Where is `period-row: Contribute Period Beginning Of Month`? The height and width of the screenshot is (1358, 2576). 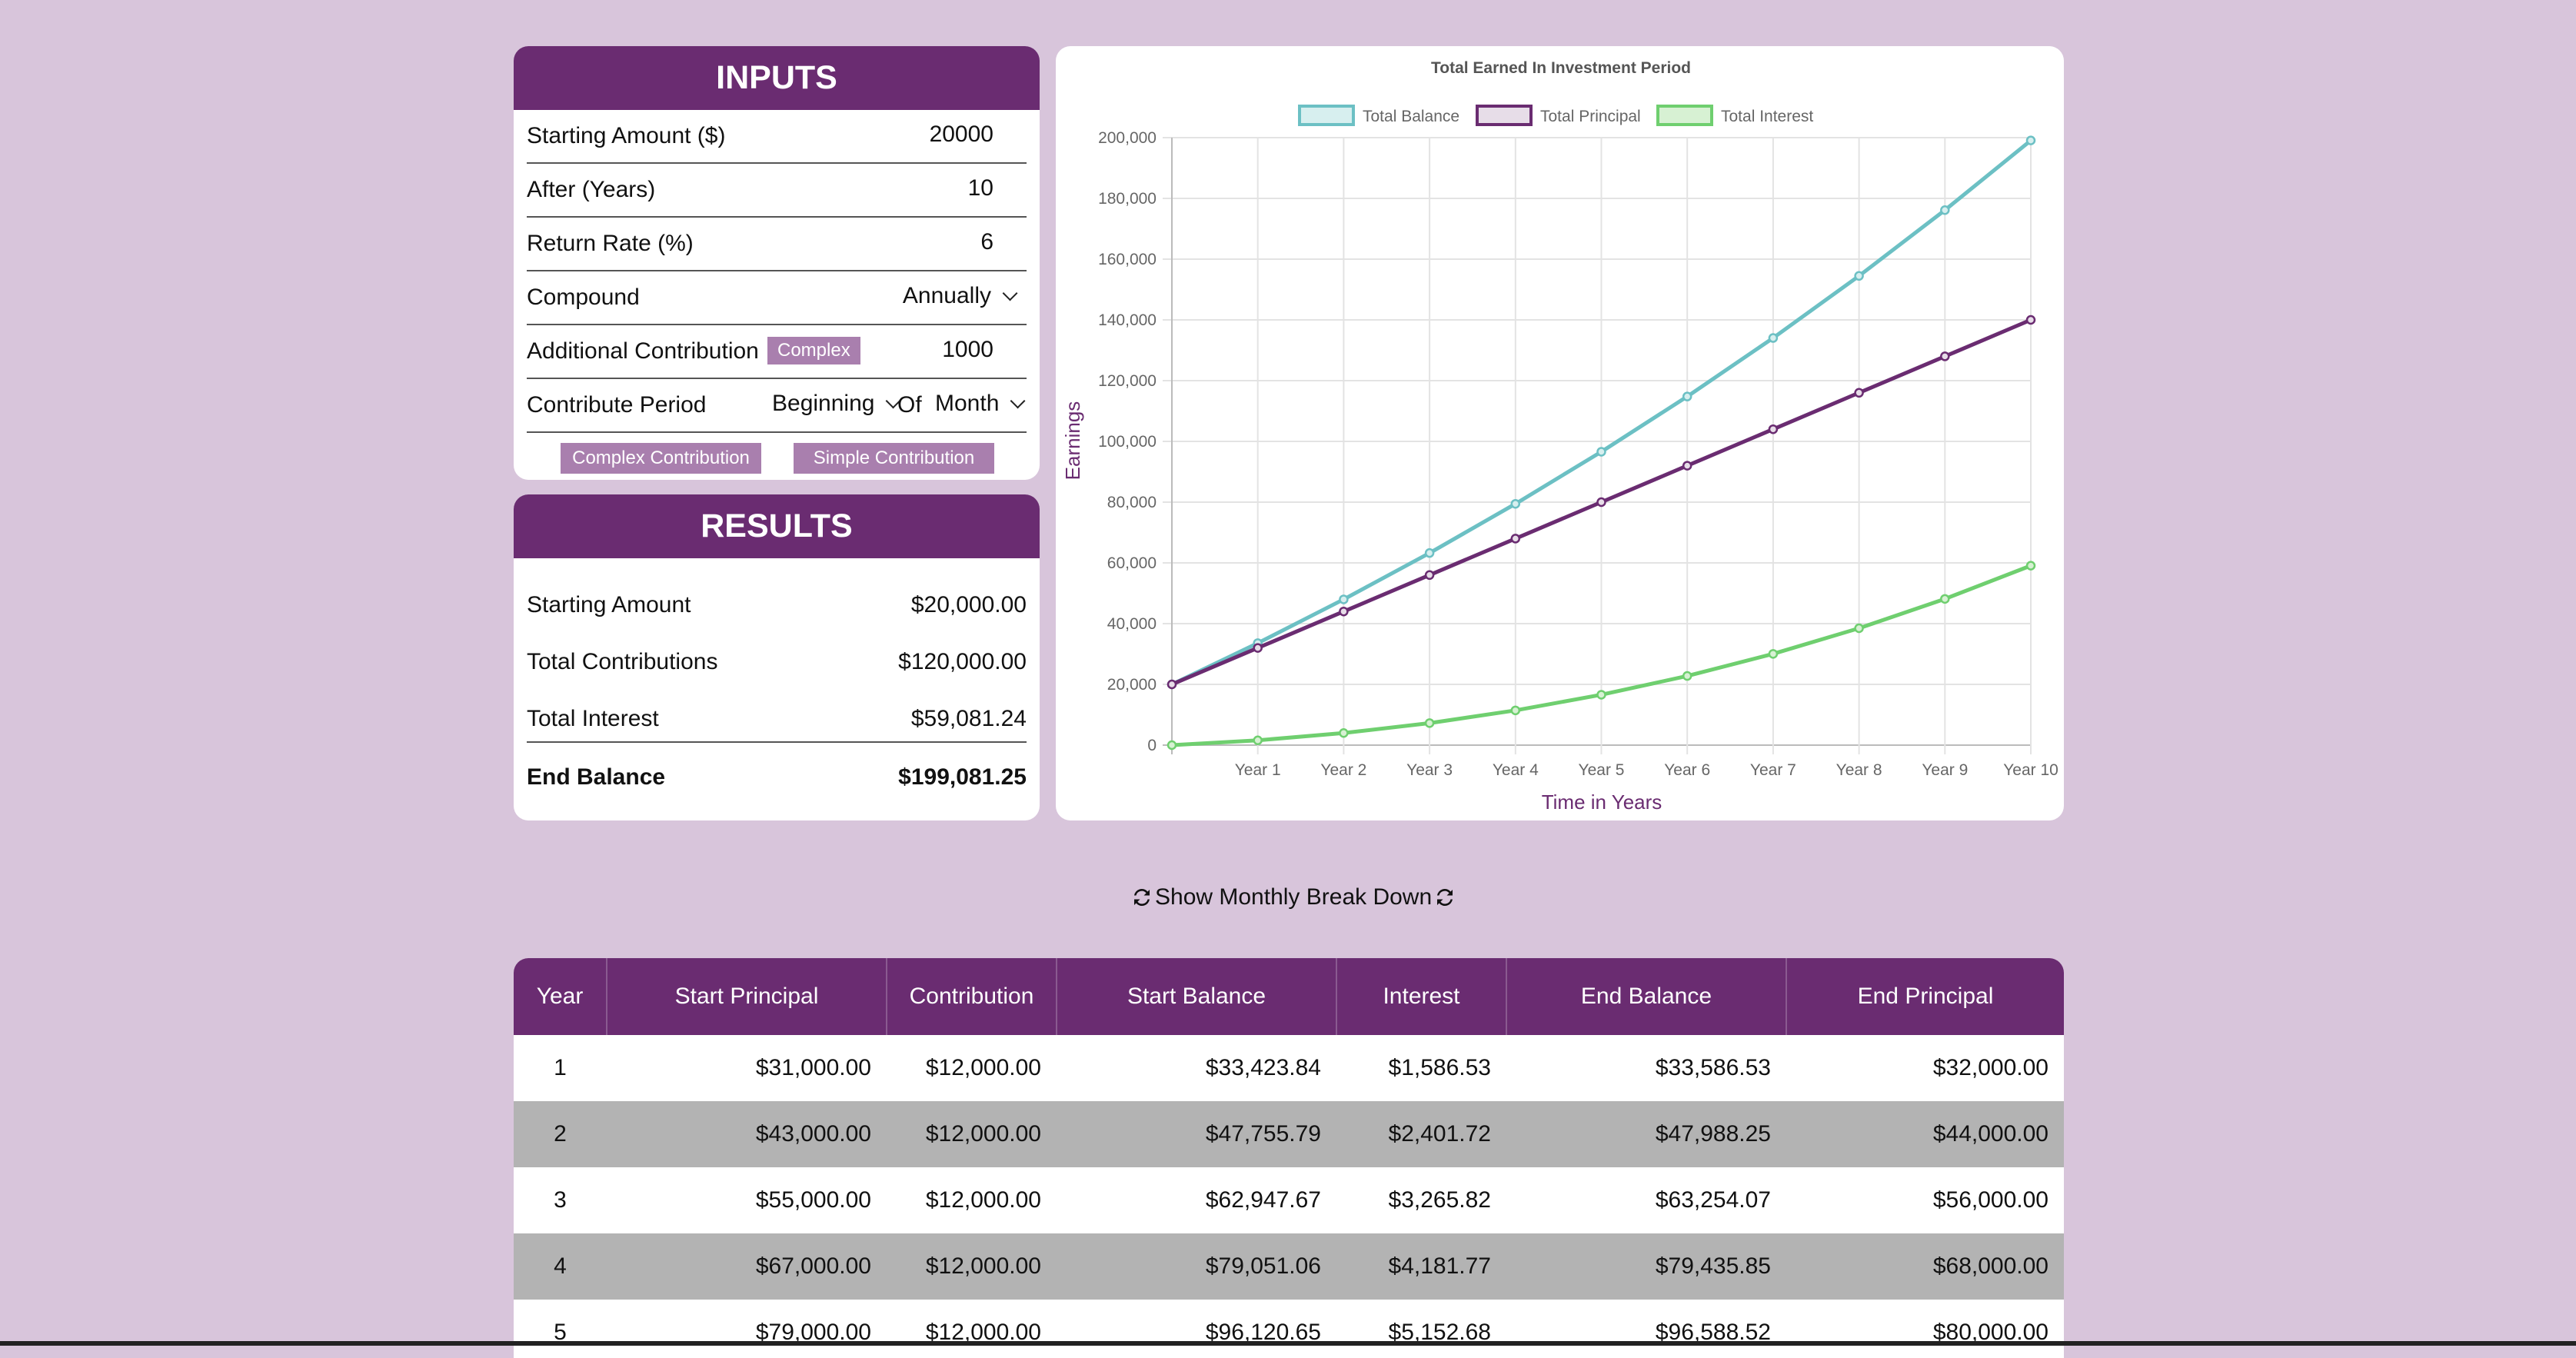
period-row: Contribute Period Beginning Of Month is located at coordinates (777, 406).